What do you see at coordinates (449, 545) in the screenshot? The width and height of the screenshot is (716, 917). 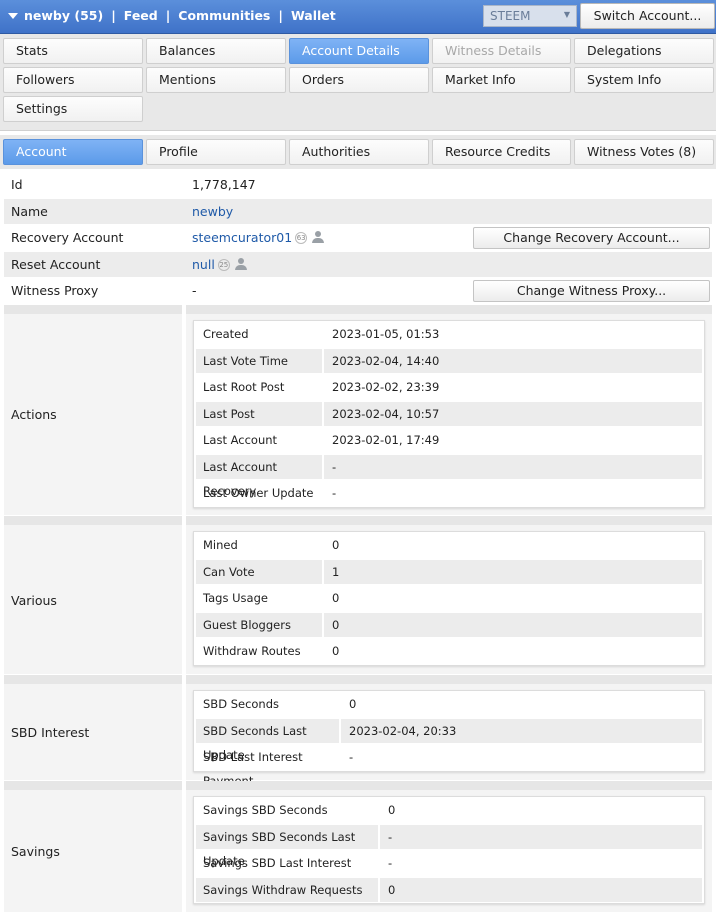 I see `table-row: Mined 0` at bounding box center [449, 545].